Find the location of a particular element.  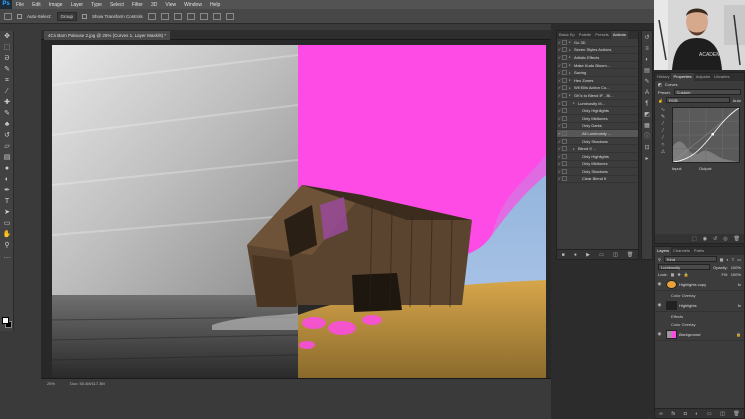

move-tool-icon: ✥ is located at coordinates (7, 37).